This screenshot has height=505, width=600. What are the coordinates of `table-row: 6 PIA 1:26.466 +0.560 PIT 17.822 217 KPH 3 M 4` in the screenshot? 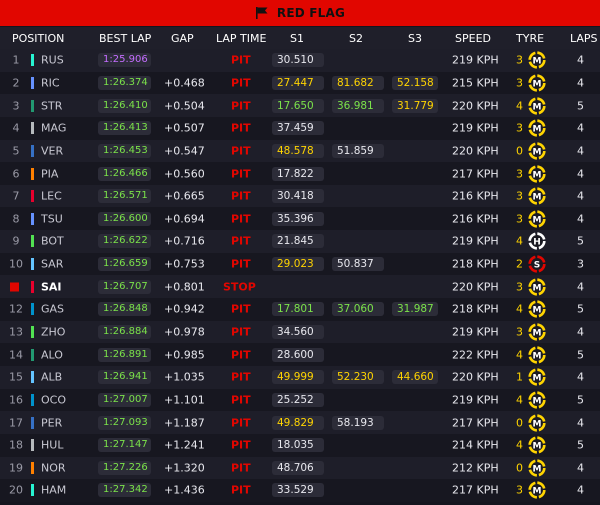 It's located at (300, 173).